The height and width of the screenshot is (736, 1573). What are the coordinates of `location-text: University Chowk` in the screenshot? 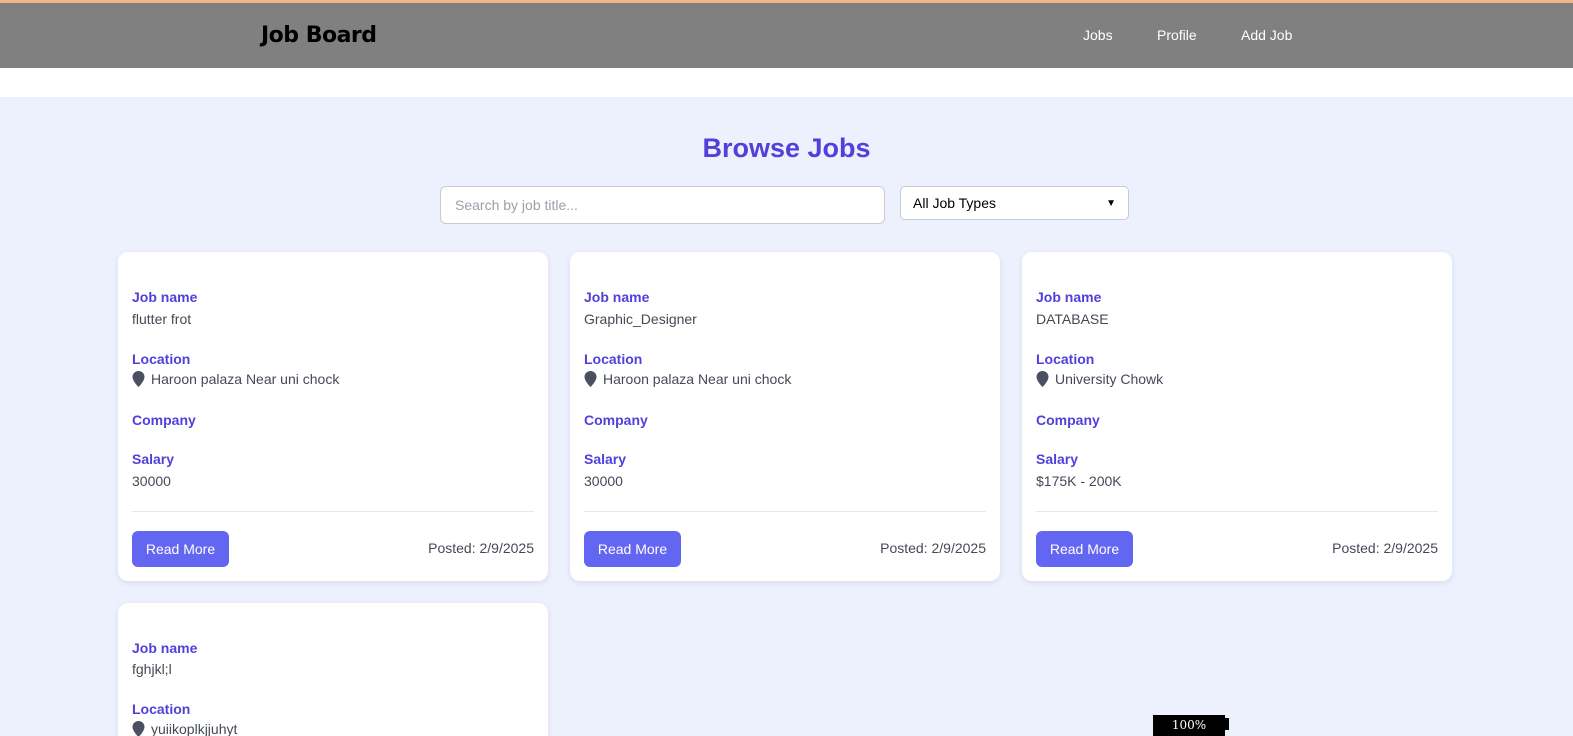 It's located at (1109, 379).